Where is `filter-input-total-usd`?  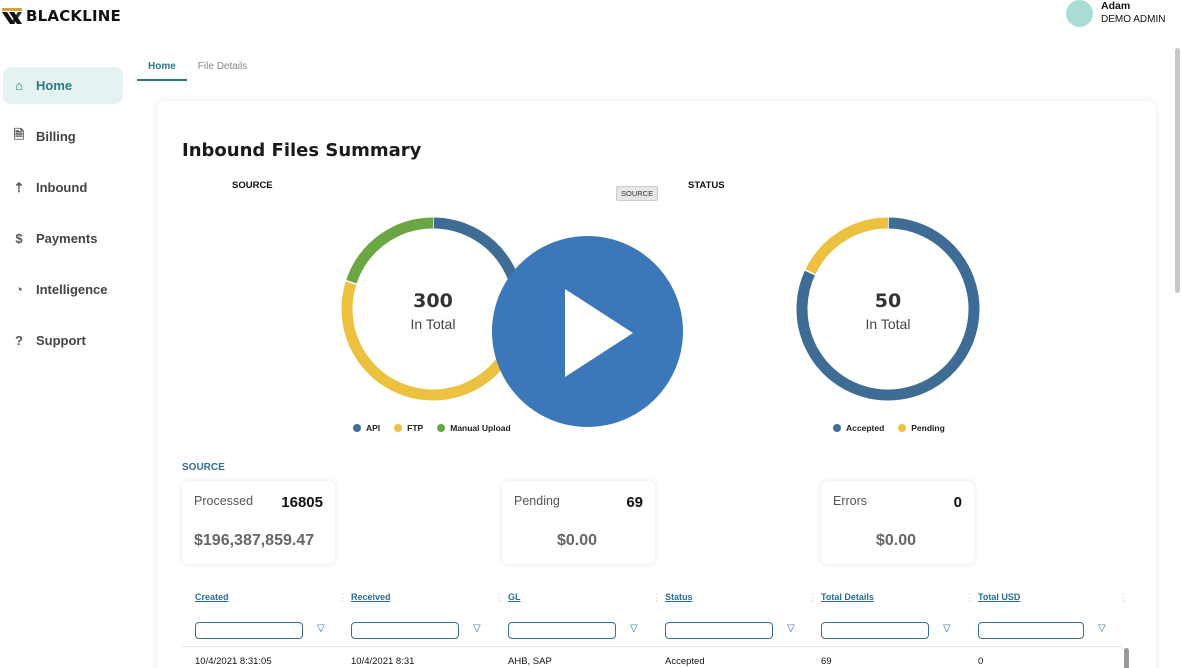
filter-input-total-usd is located at coordinates (1031, 630).